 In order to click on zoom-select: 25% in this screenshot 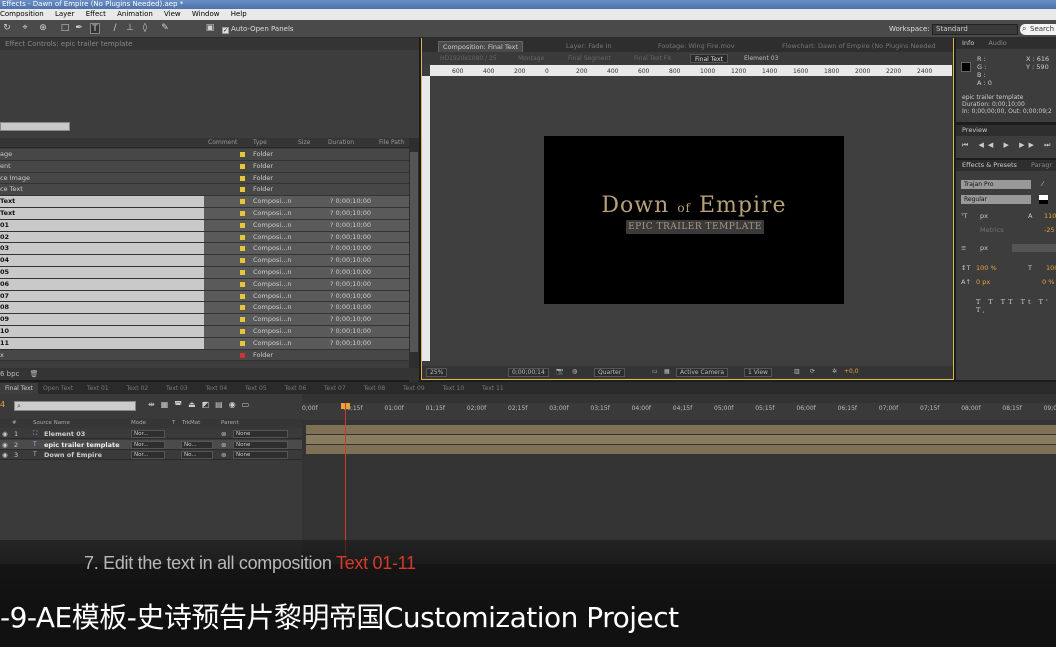, I will do `click(437, 372)`.